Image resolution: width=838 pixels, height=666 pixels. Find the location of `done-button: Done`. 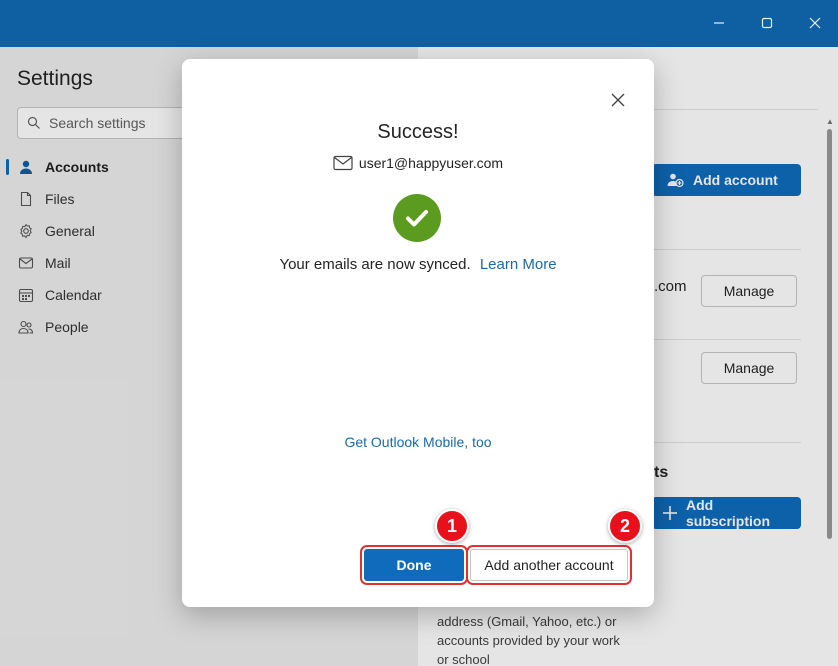

done-button: Done is located at coordinates (414, 565).